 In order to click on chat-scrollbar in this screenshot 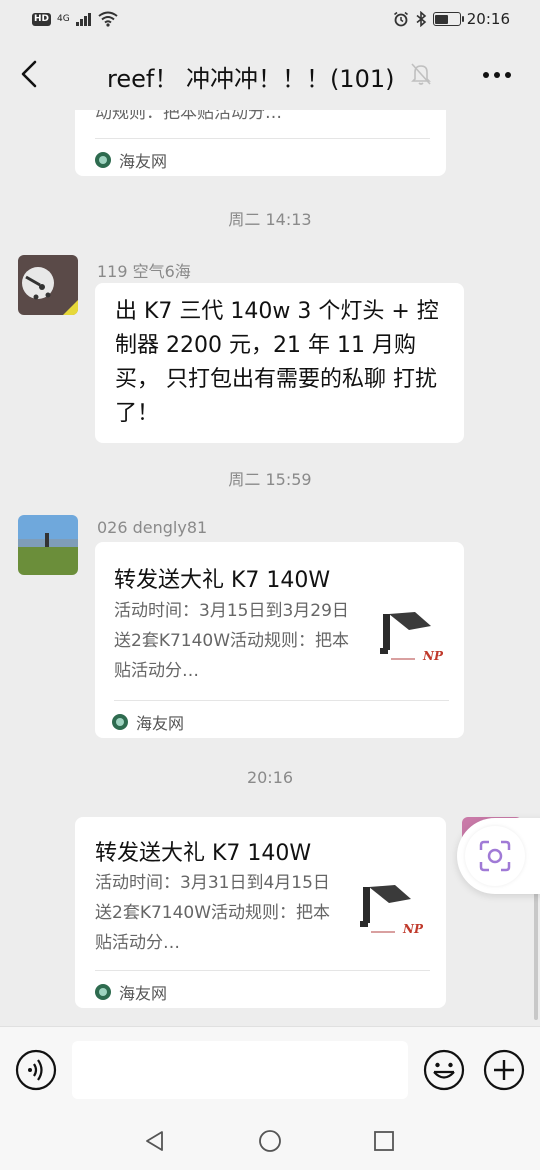, I will do `click(536, 955)`.